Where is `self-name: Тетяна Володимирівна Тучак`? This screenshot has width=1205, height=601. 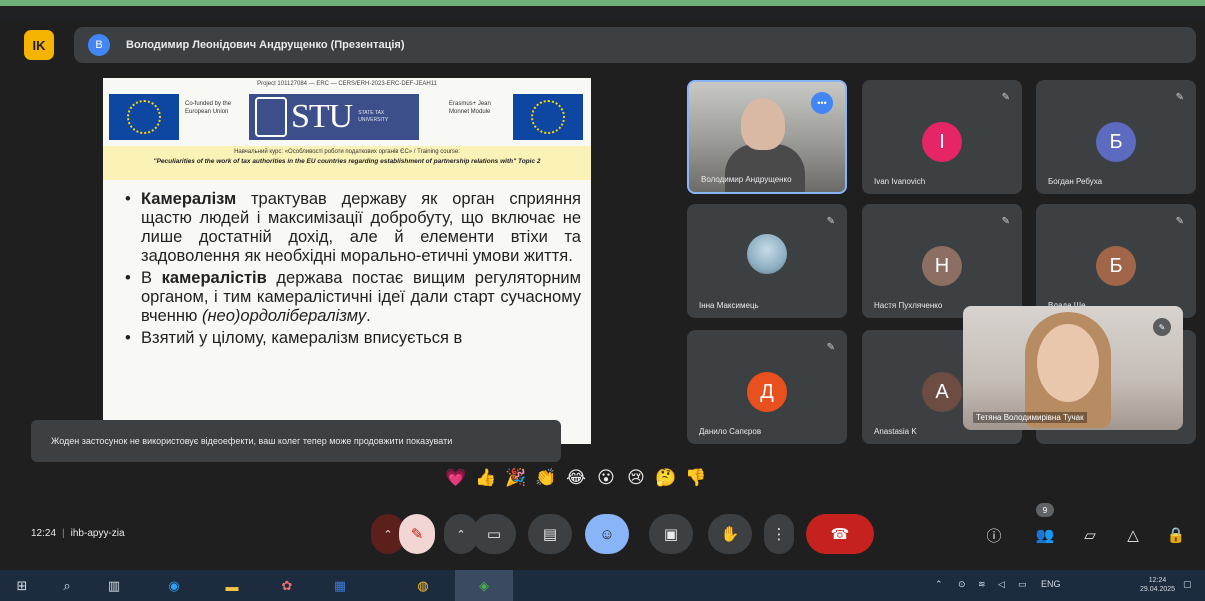
self-name: Тетяна Володимирівна Тучак is located at coordinates (1030, 417).